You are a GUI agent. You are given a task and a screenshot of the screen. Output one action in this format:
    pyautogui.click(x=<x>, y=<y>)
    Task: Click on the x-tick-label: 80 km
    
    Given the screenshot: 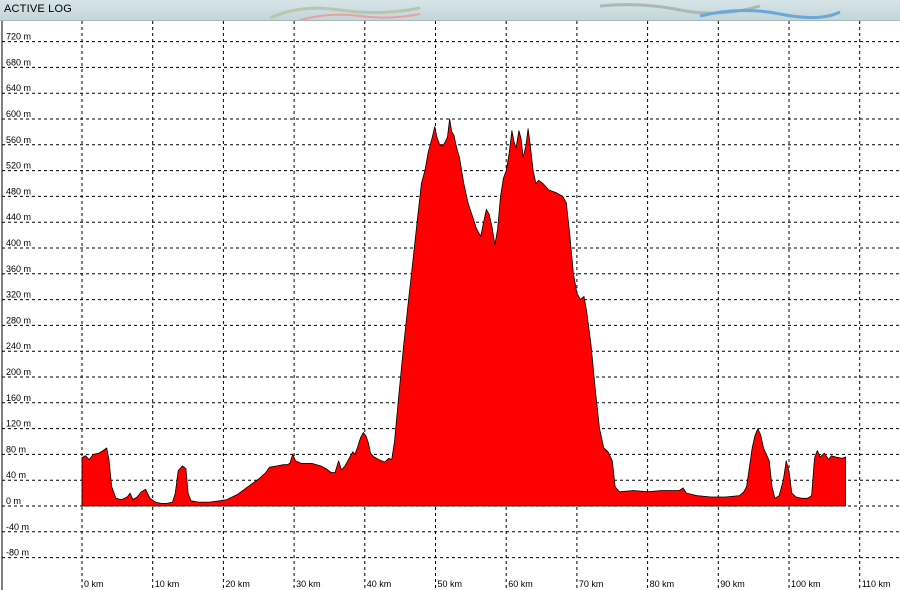 What is the action you would take?
    pyautogui.click(x=662, y=584)
    